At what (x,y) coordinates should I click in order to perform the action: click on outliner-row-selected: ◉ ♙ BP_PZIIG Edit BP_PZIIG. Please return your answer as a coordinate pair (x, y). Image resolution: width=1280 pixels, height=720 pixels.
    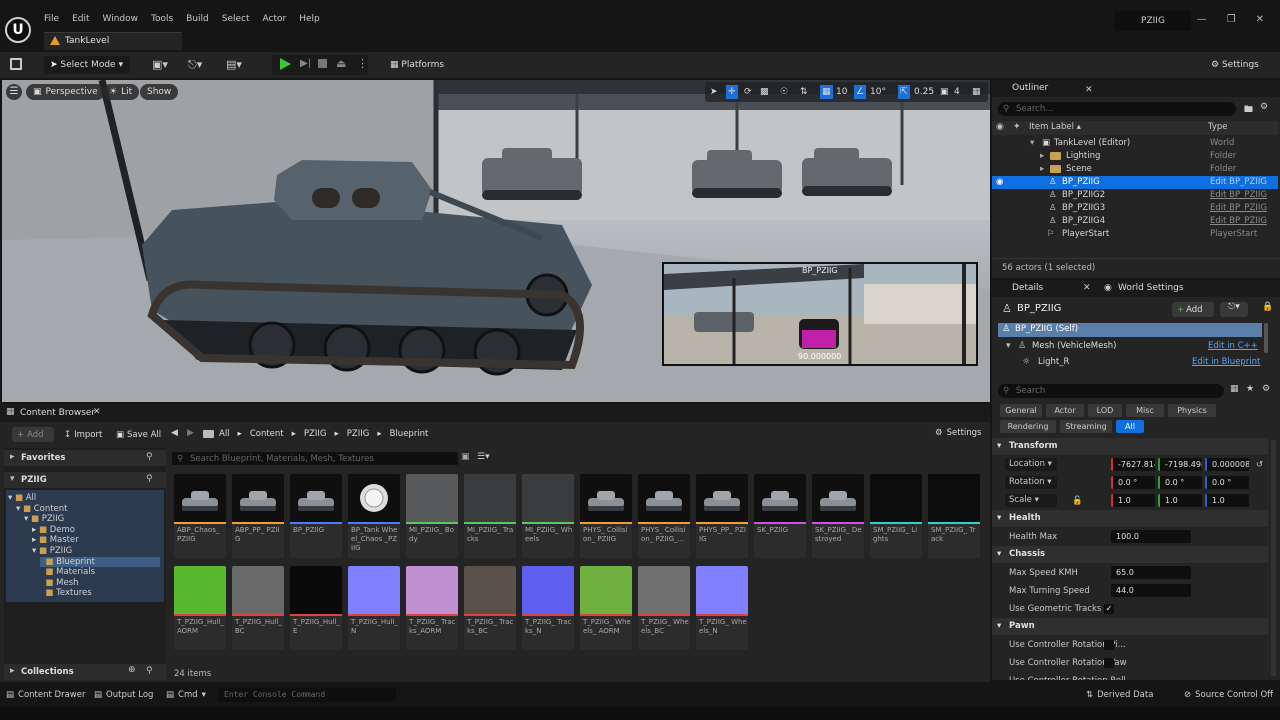
    Looking at the image, I should click on (1135, 182).